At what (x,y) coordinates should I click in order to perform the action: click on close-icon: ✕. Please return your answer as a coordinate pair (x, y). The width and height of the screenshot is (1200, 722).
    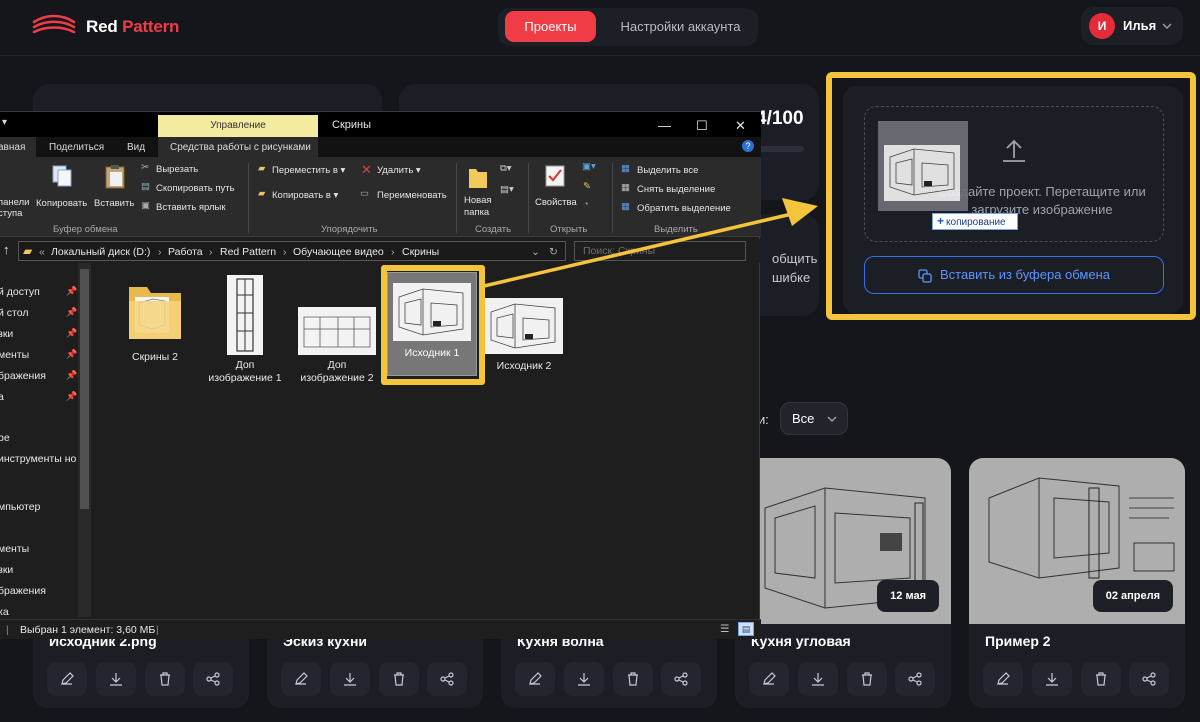
    Looking at the image, I should click on (740, 126).